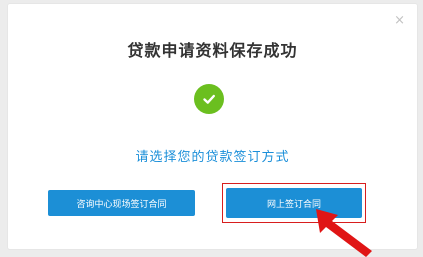 This screenshot has width=423, height=257. What do you see at coordinates (121, 203) in the screenshot?
I see `onsite-signing-button: 咨询中心现场签订合同` at bounding box center [121, 203].